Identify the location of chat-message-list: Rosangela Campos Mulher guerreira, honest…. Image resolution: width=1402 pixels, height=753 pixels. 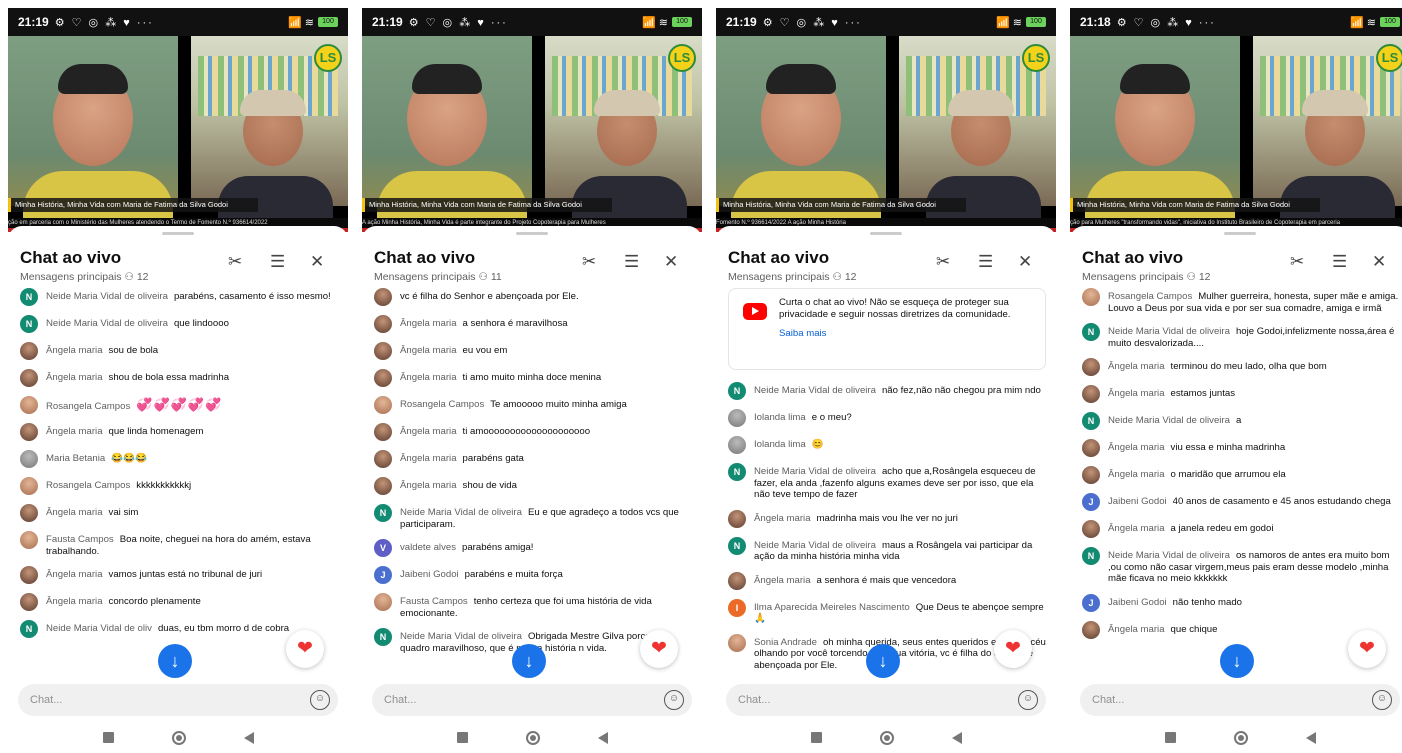
(1241, 483).